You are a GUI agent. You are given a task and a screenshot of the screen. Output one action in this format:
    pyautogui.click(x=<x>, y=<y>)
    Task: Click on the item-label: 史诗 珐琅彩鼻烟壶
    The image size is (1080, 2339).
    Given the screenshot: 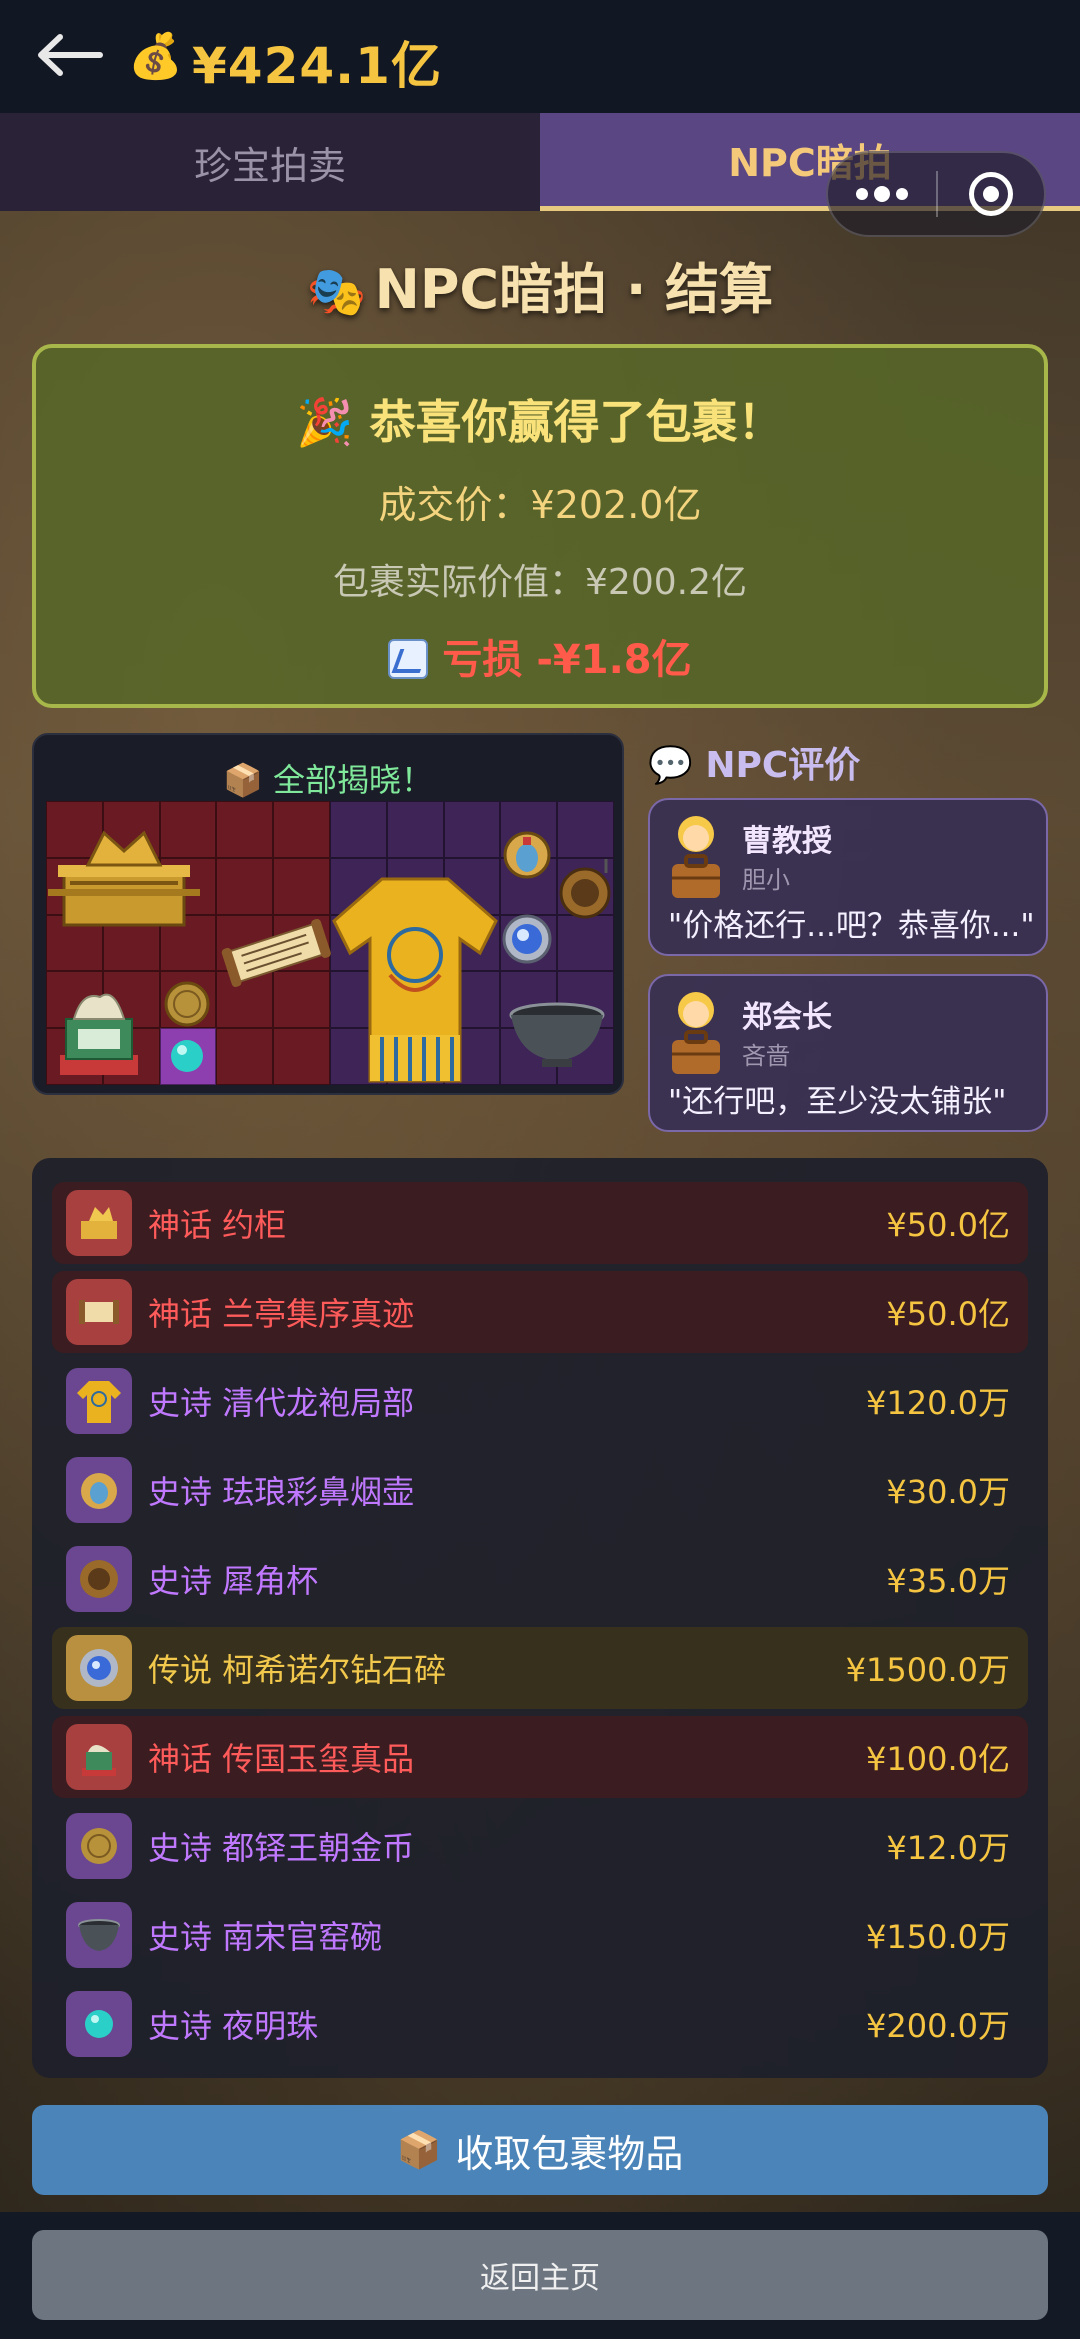 What is the action you would take?
    pyautogui.click(x=281, y=1492)
    